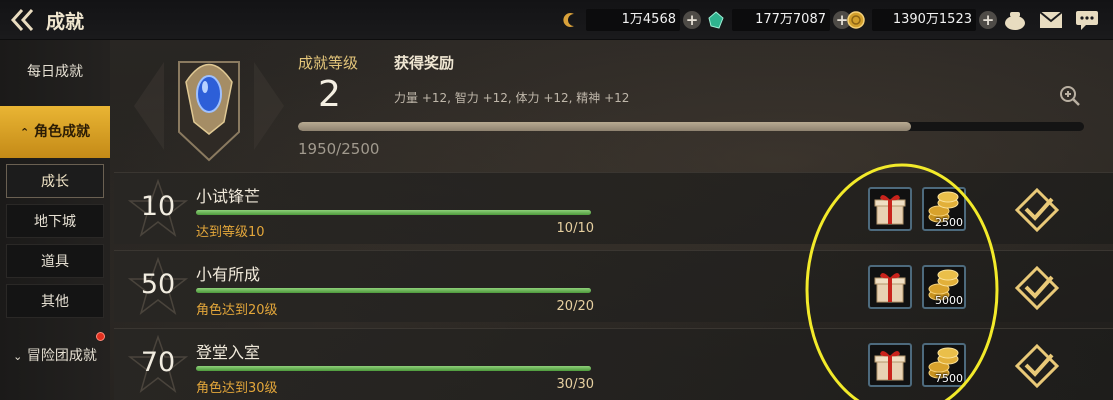 The image size is (1113, 400). What do you see at coordinates (329, 94) in the screenshot?
I see `rank-value: 2` at bounding box center [329, 94].